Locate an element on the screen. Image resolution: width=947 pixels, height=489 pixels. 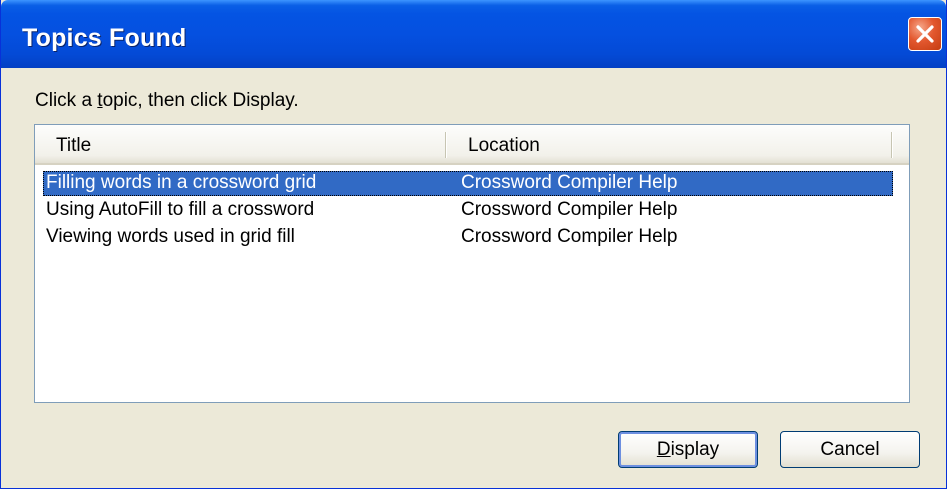
column-header-title: Title is located at coordinates (73, 146).